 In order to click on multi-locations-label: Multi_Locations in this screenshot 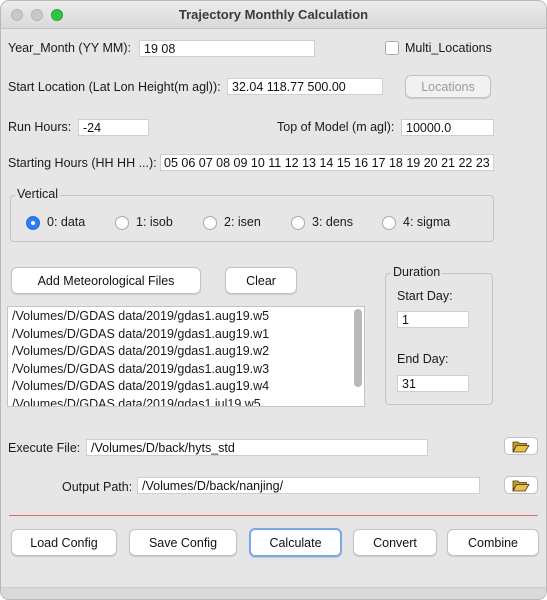, I will do `click(448, 48)`.